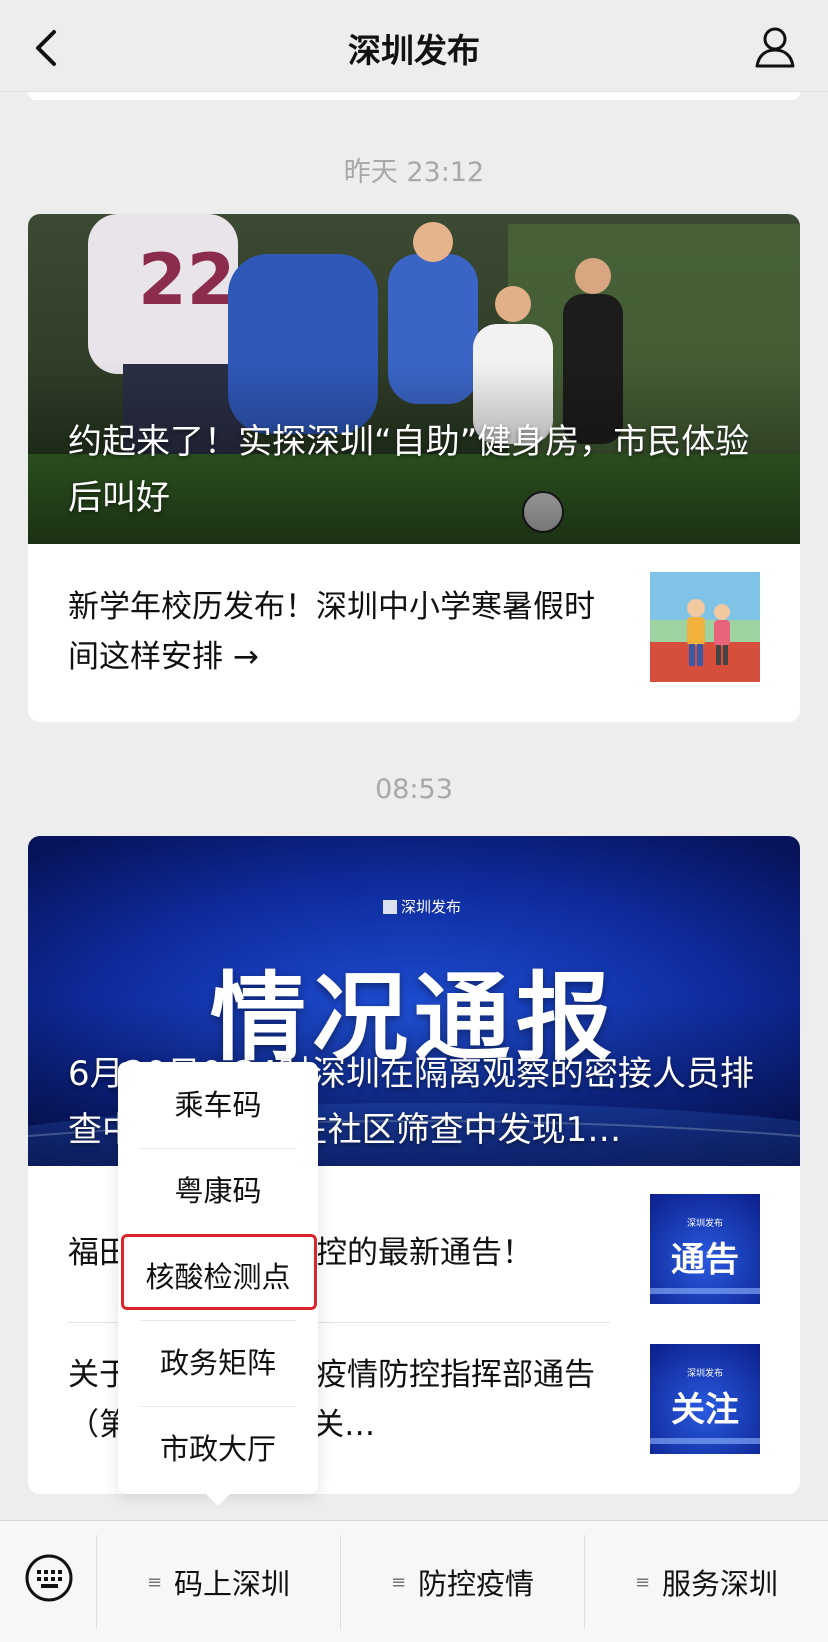 The width and height of the screenshot is (828, 1642). I want to click on submenu-popup: 乘车码 粤康码 核酸检测点 政务矩阵 市政大厅, so click(218, 1284).